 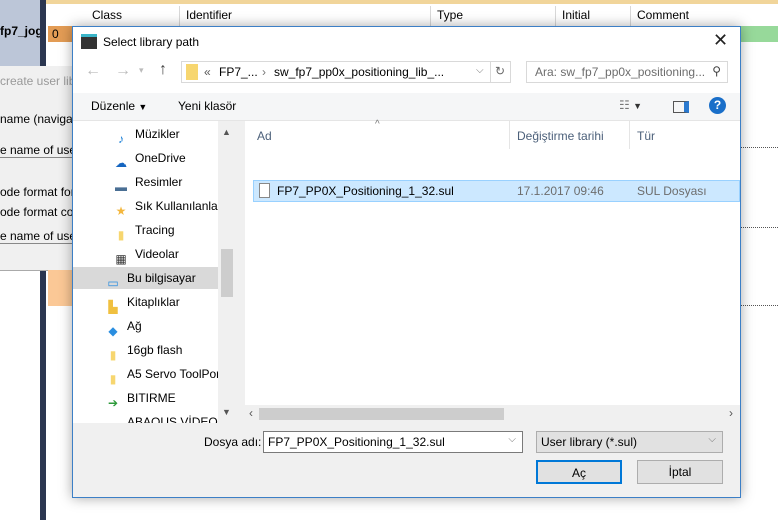 What do you see at coordinates (412, 2) in the screenshot?
I see `background-strip` at bounding box center [412, 2].